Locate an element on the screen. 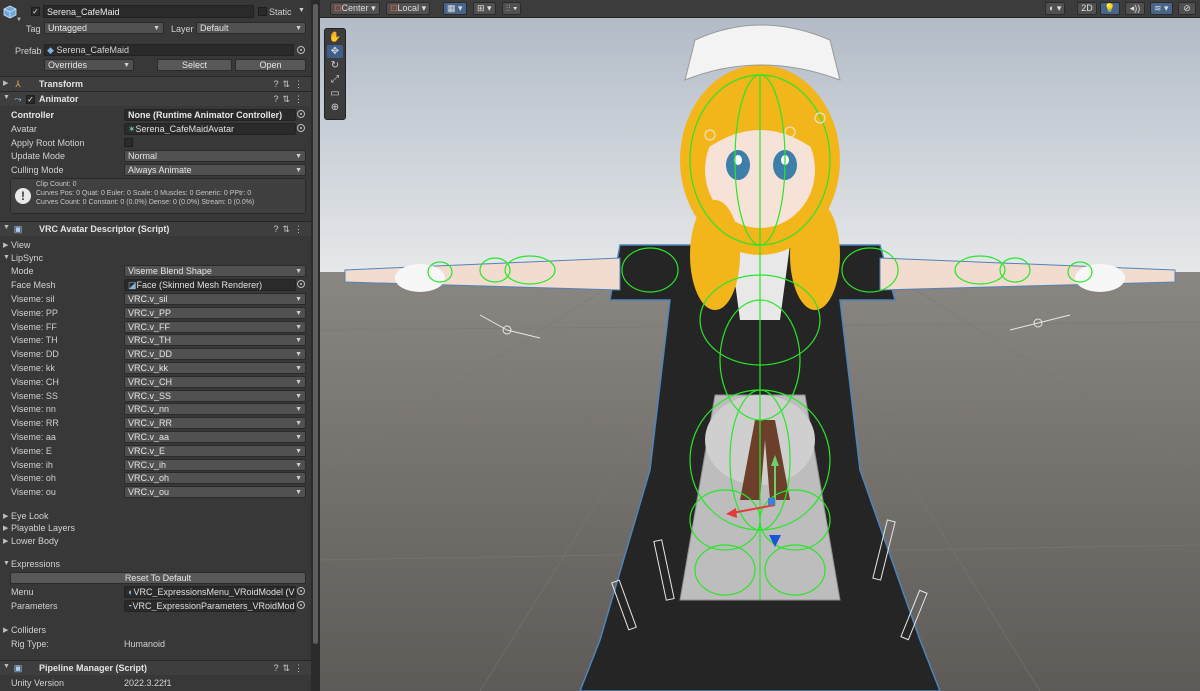  lipsync-fold-icon: ▼ is located at coordinates (6, 257).